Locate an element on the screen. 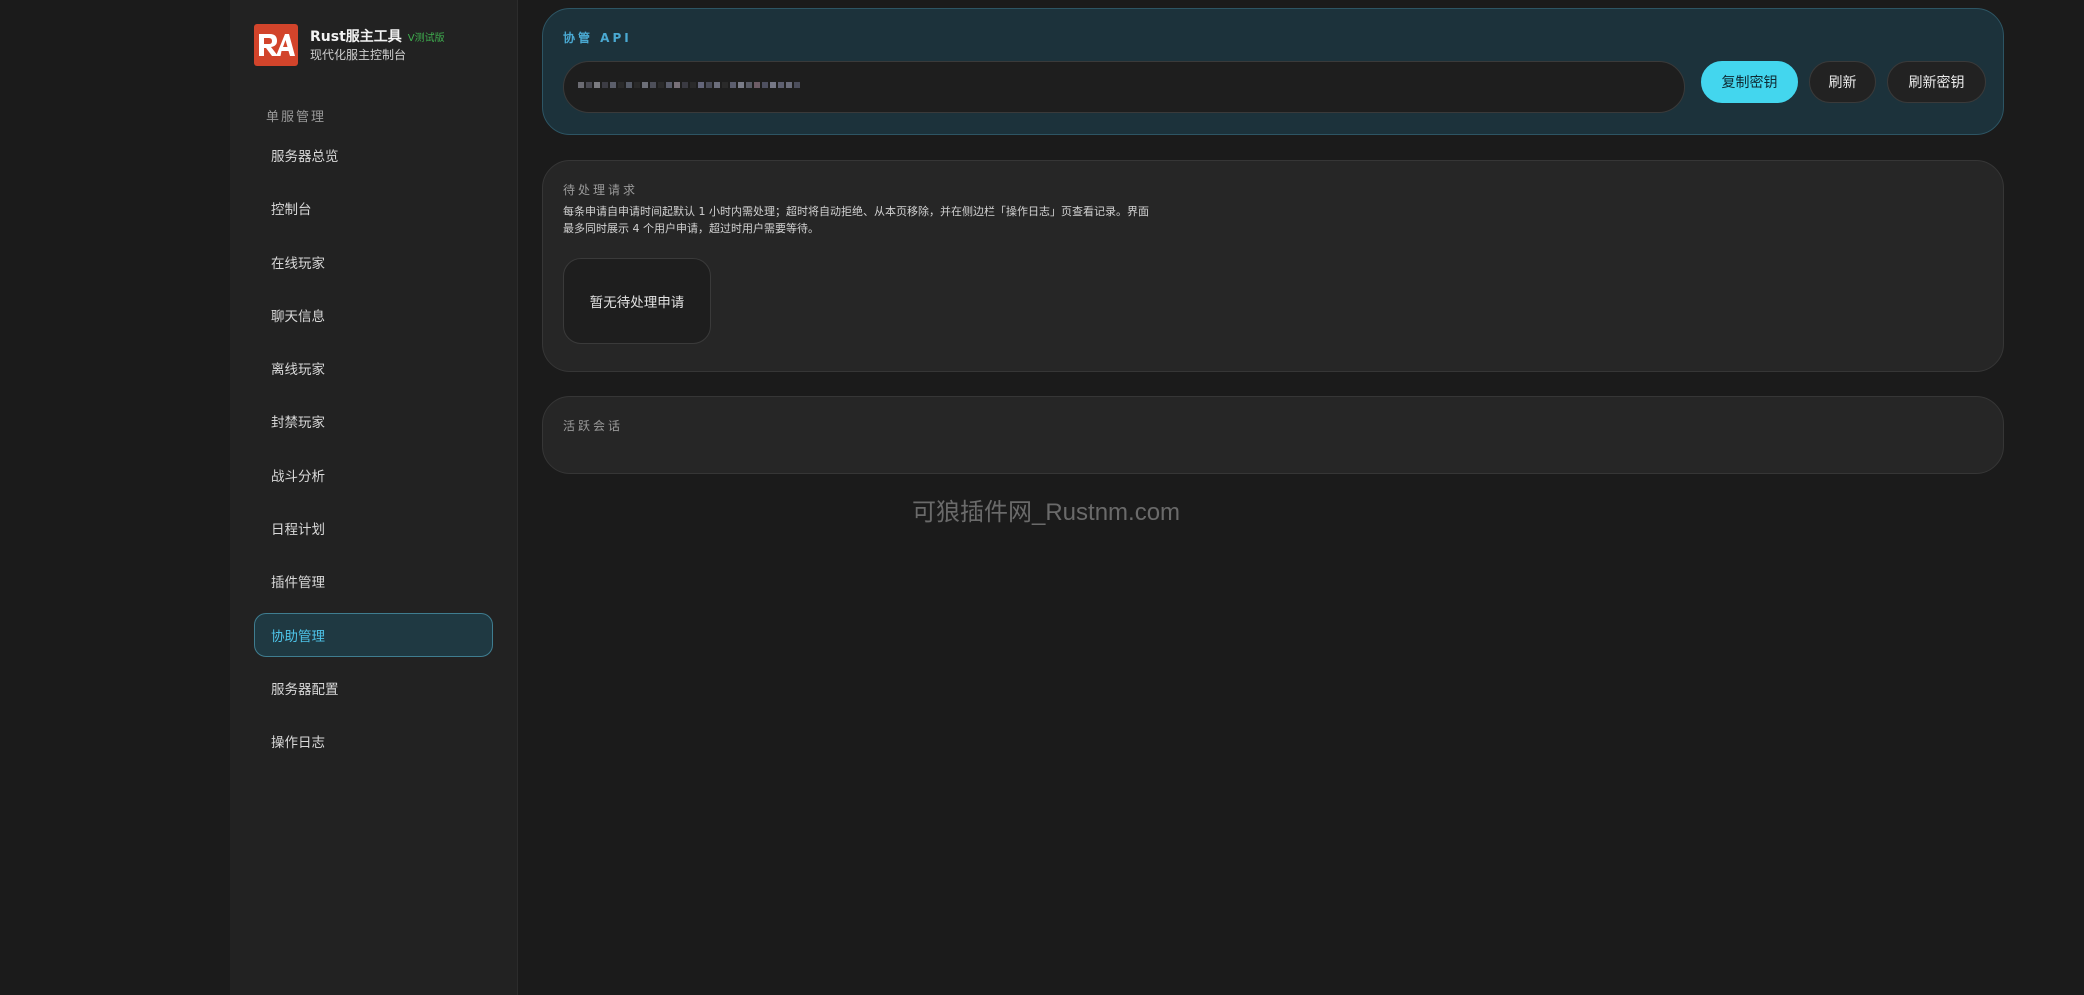  sidebar-item-banned-players: 封禁玩家 is located at coordinates (373, 421).